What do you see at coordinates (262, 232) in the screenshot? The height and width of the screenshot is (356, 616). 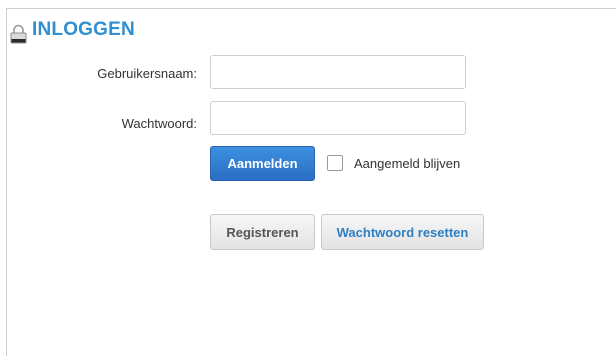 I see `register-button: Registreren` at bounding box center [262, 232].